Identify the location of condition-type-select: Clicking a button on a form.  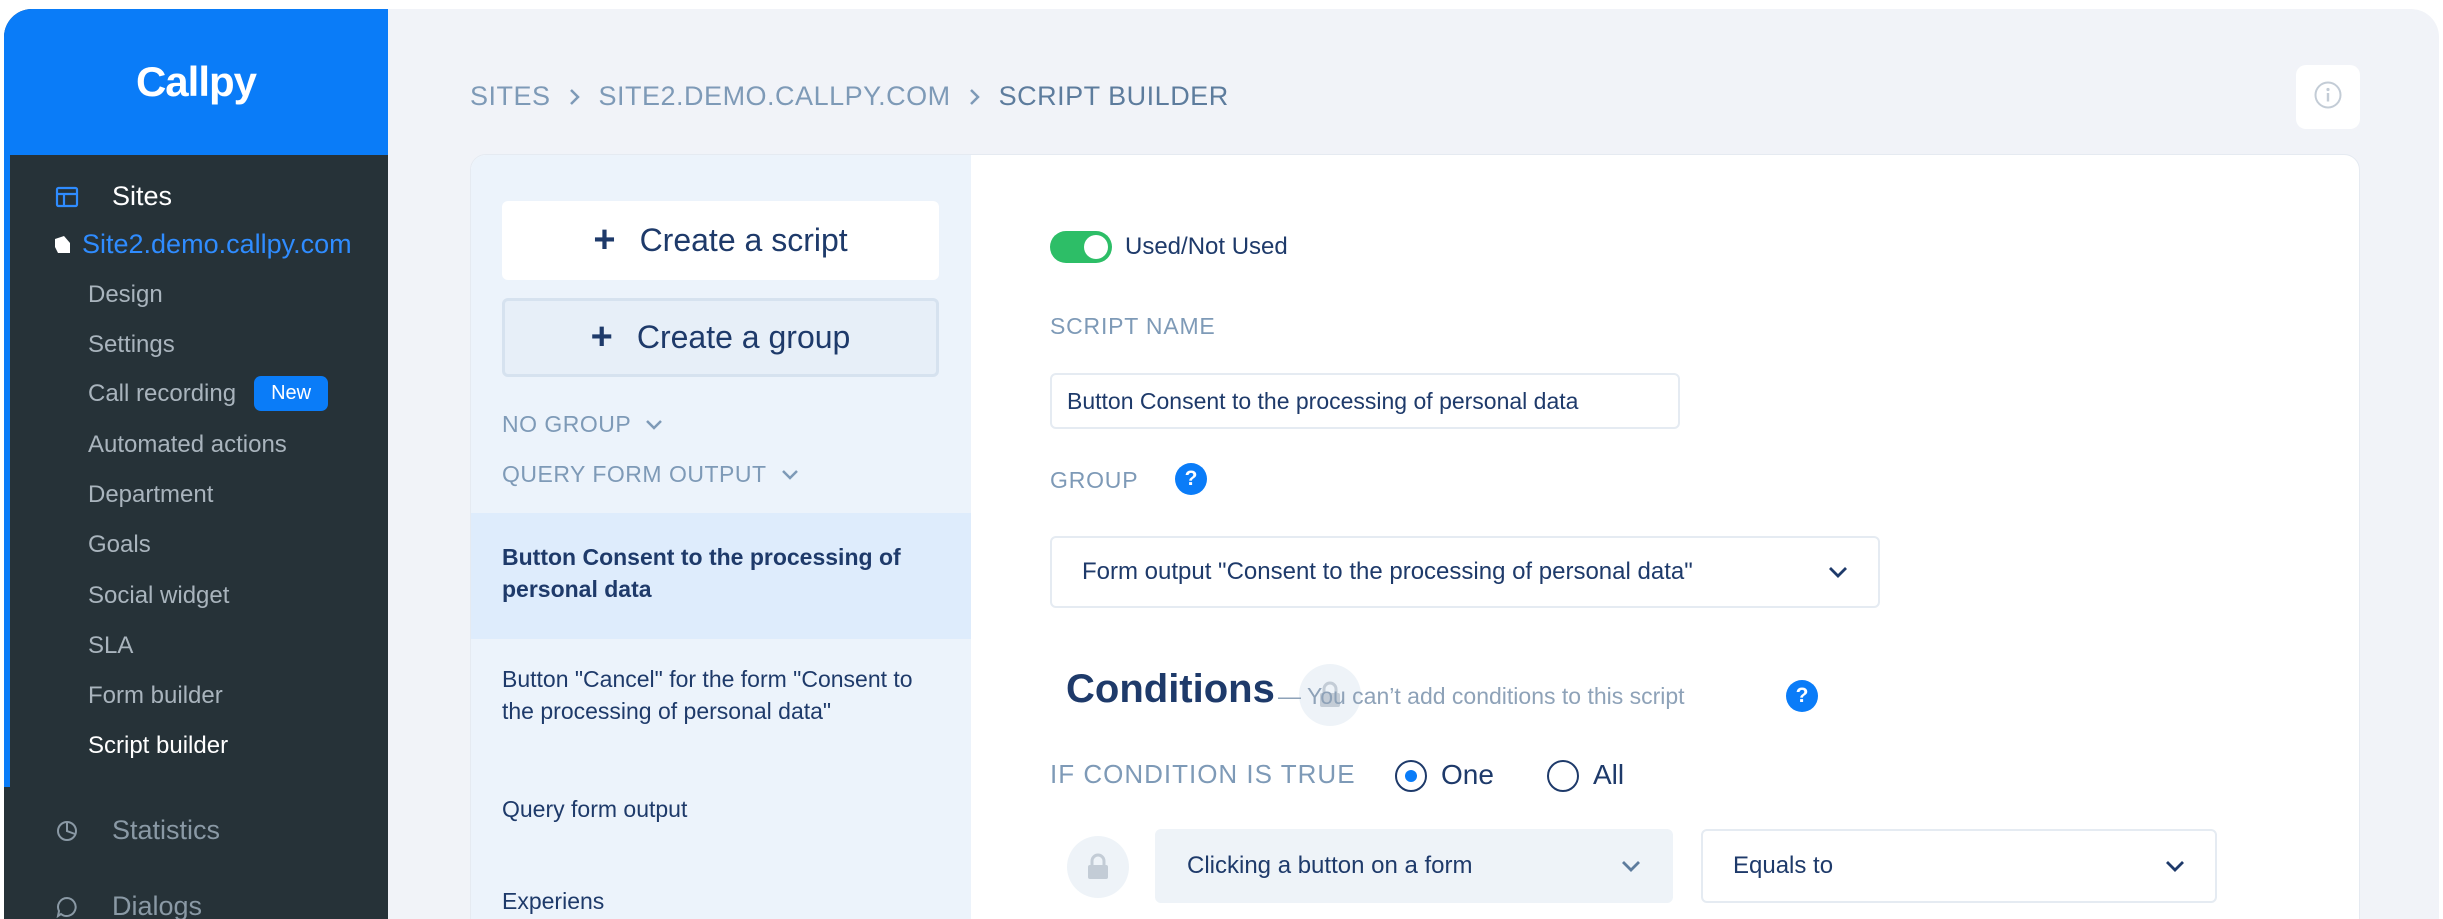
(1414, 866).